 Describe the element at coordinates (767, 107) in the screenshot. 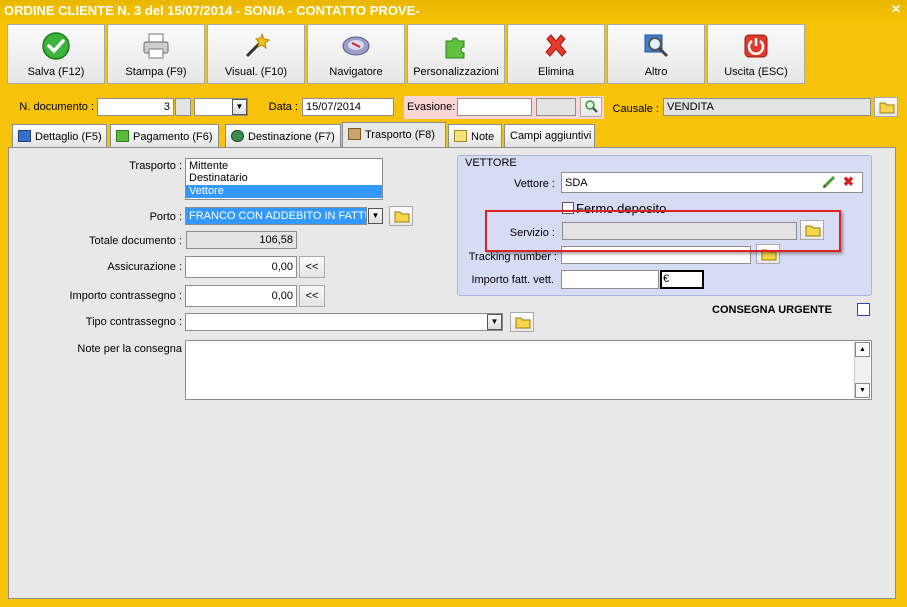

I see `causale-field: VENDITA` at that location.